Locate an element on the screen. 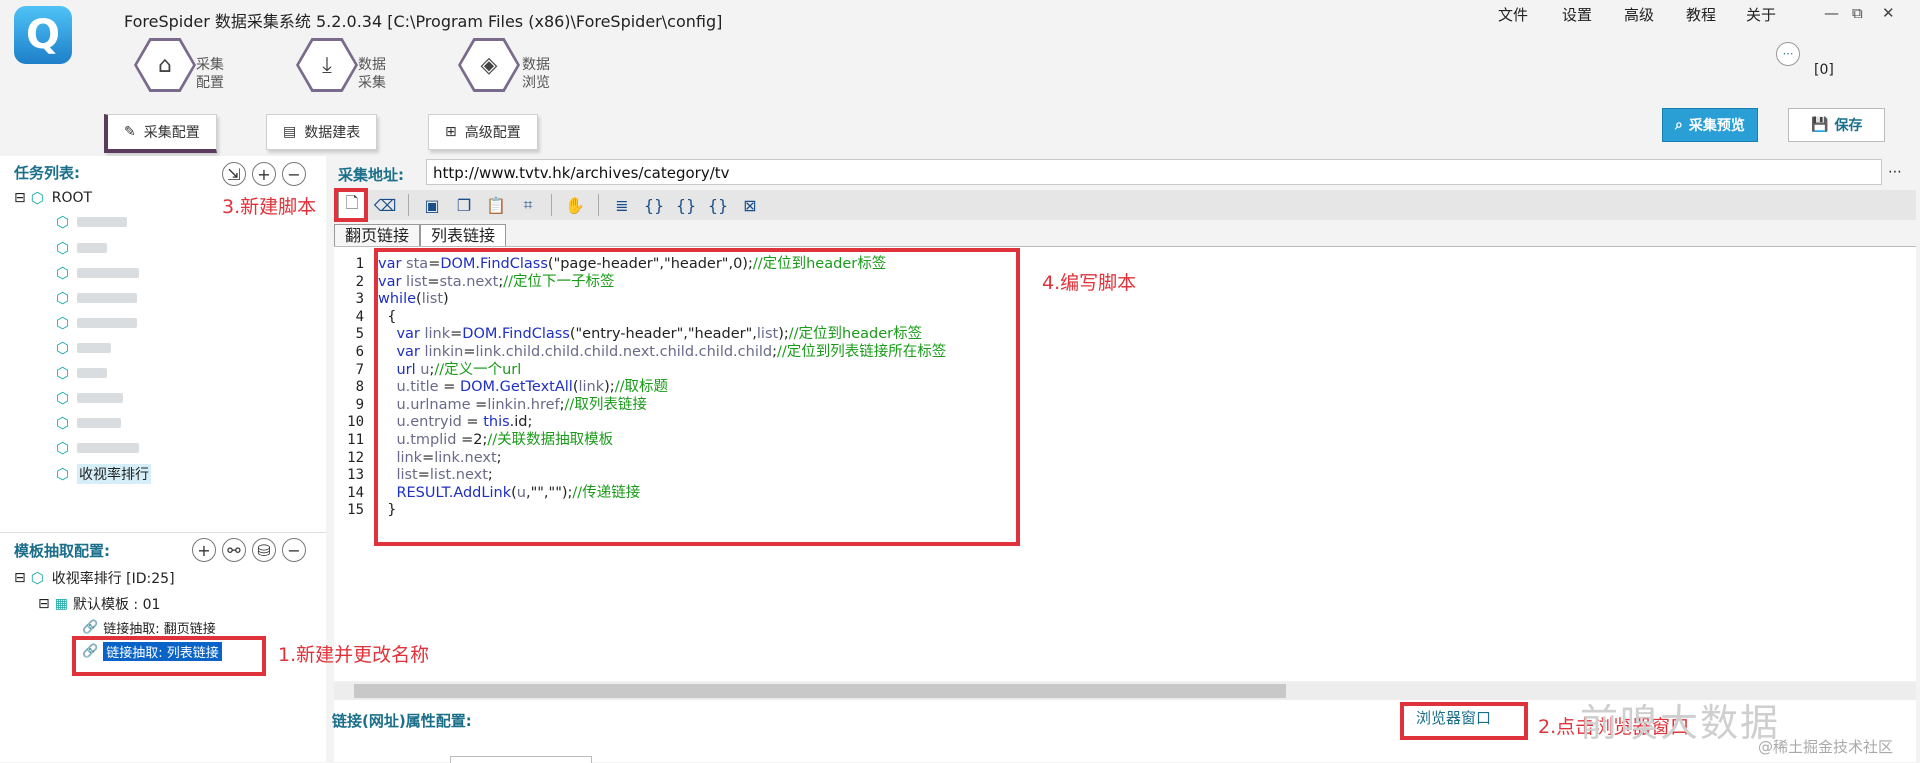 This screenshot has height=763, width=1920. divider is located at coordinates (163, 532).